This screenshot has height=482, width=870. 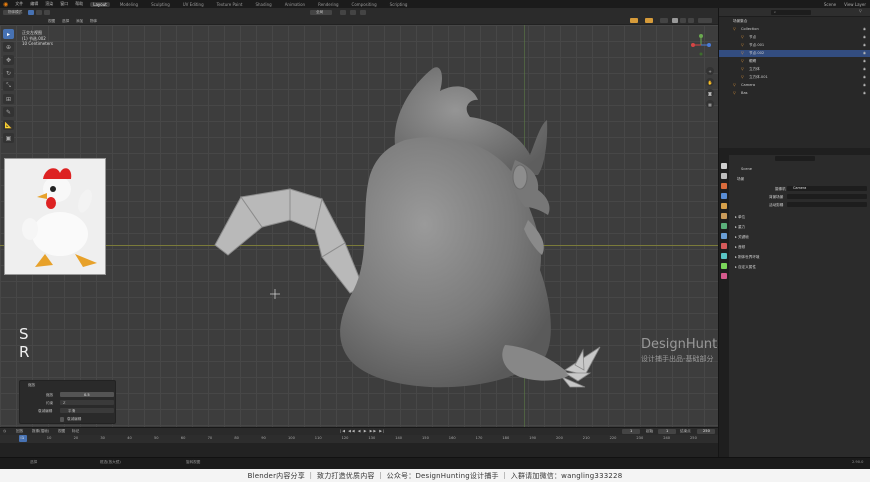 I want to click on camera-field: Camera, so click(x=827, y=188).